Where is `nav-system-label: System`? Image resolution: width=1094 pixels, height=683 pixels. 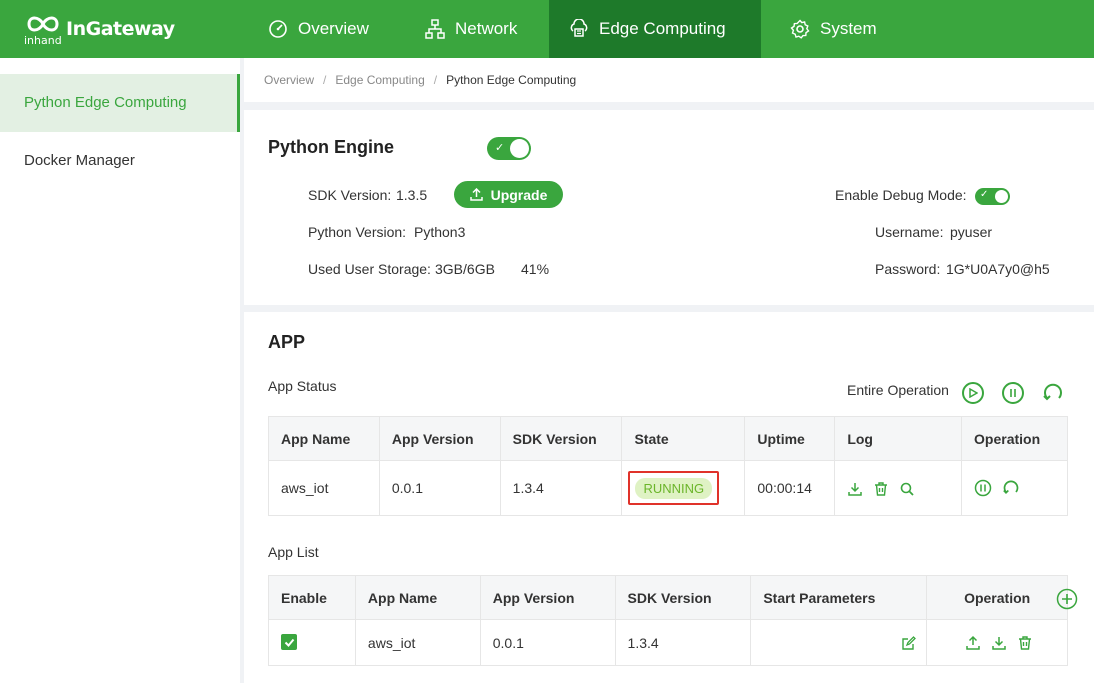
nav-system-label: System is located at coordinates (848, 28).